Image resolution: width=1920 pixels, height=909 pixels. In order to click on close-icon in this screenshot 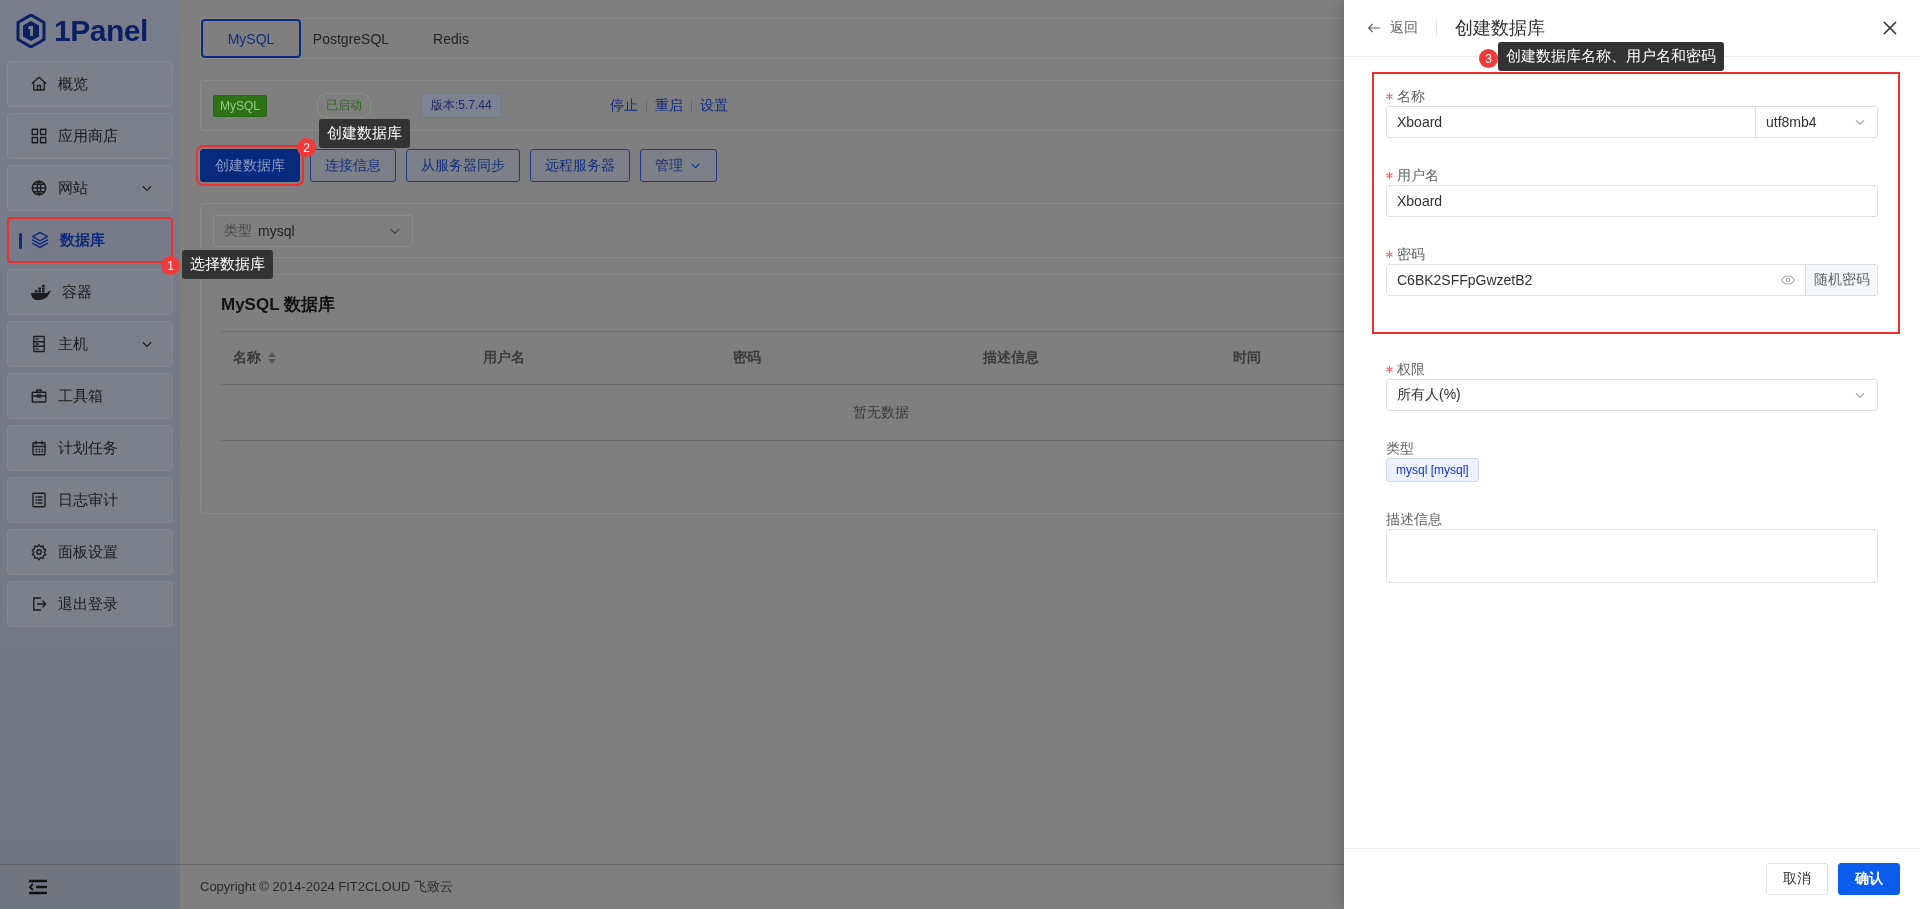, I will do `click(1890, 28)`.